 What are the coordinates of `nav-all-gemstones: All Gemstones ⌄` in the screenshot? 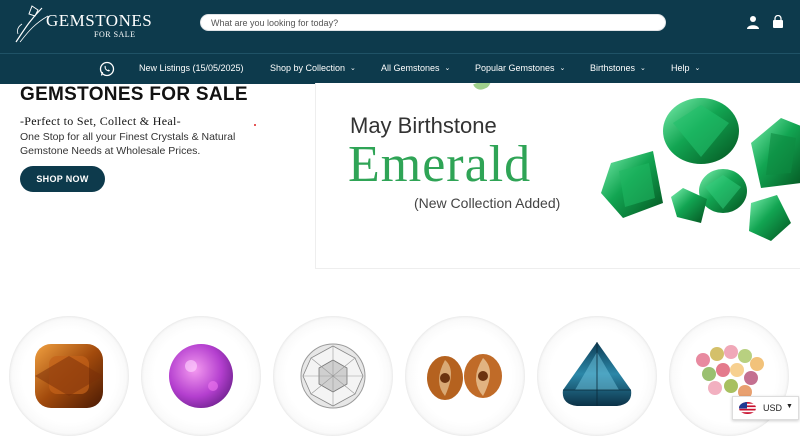 It's located at (415, 68).